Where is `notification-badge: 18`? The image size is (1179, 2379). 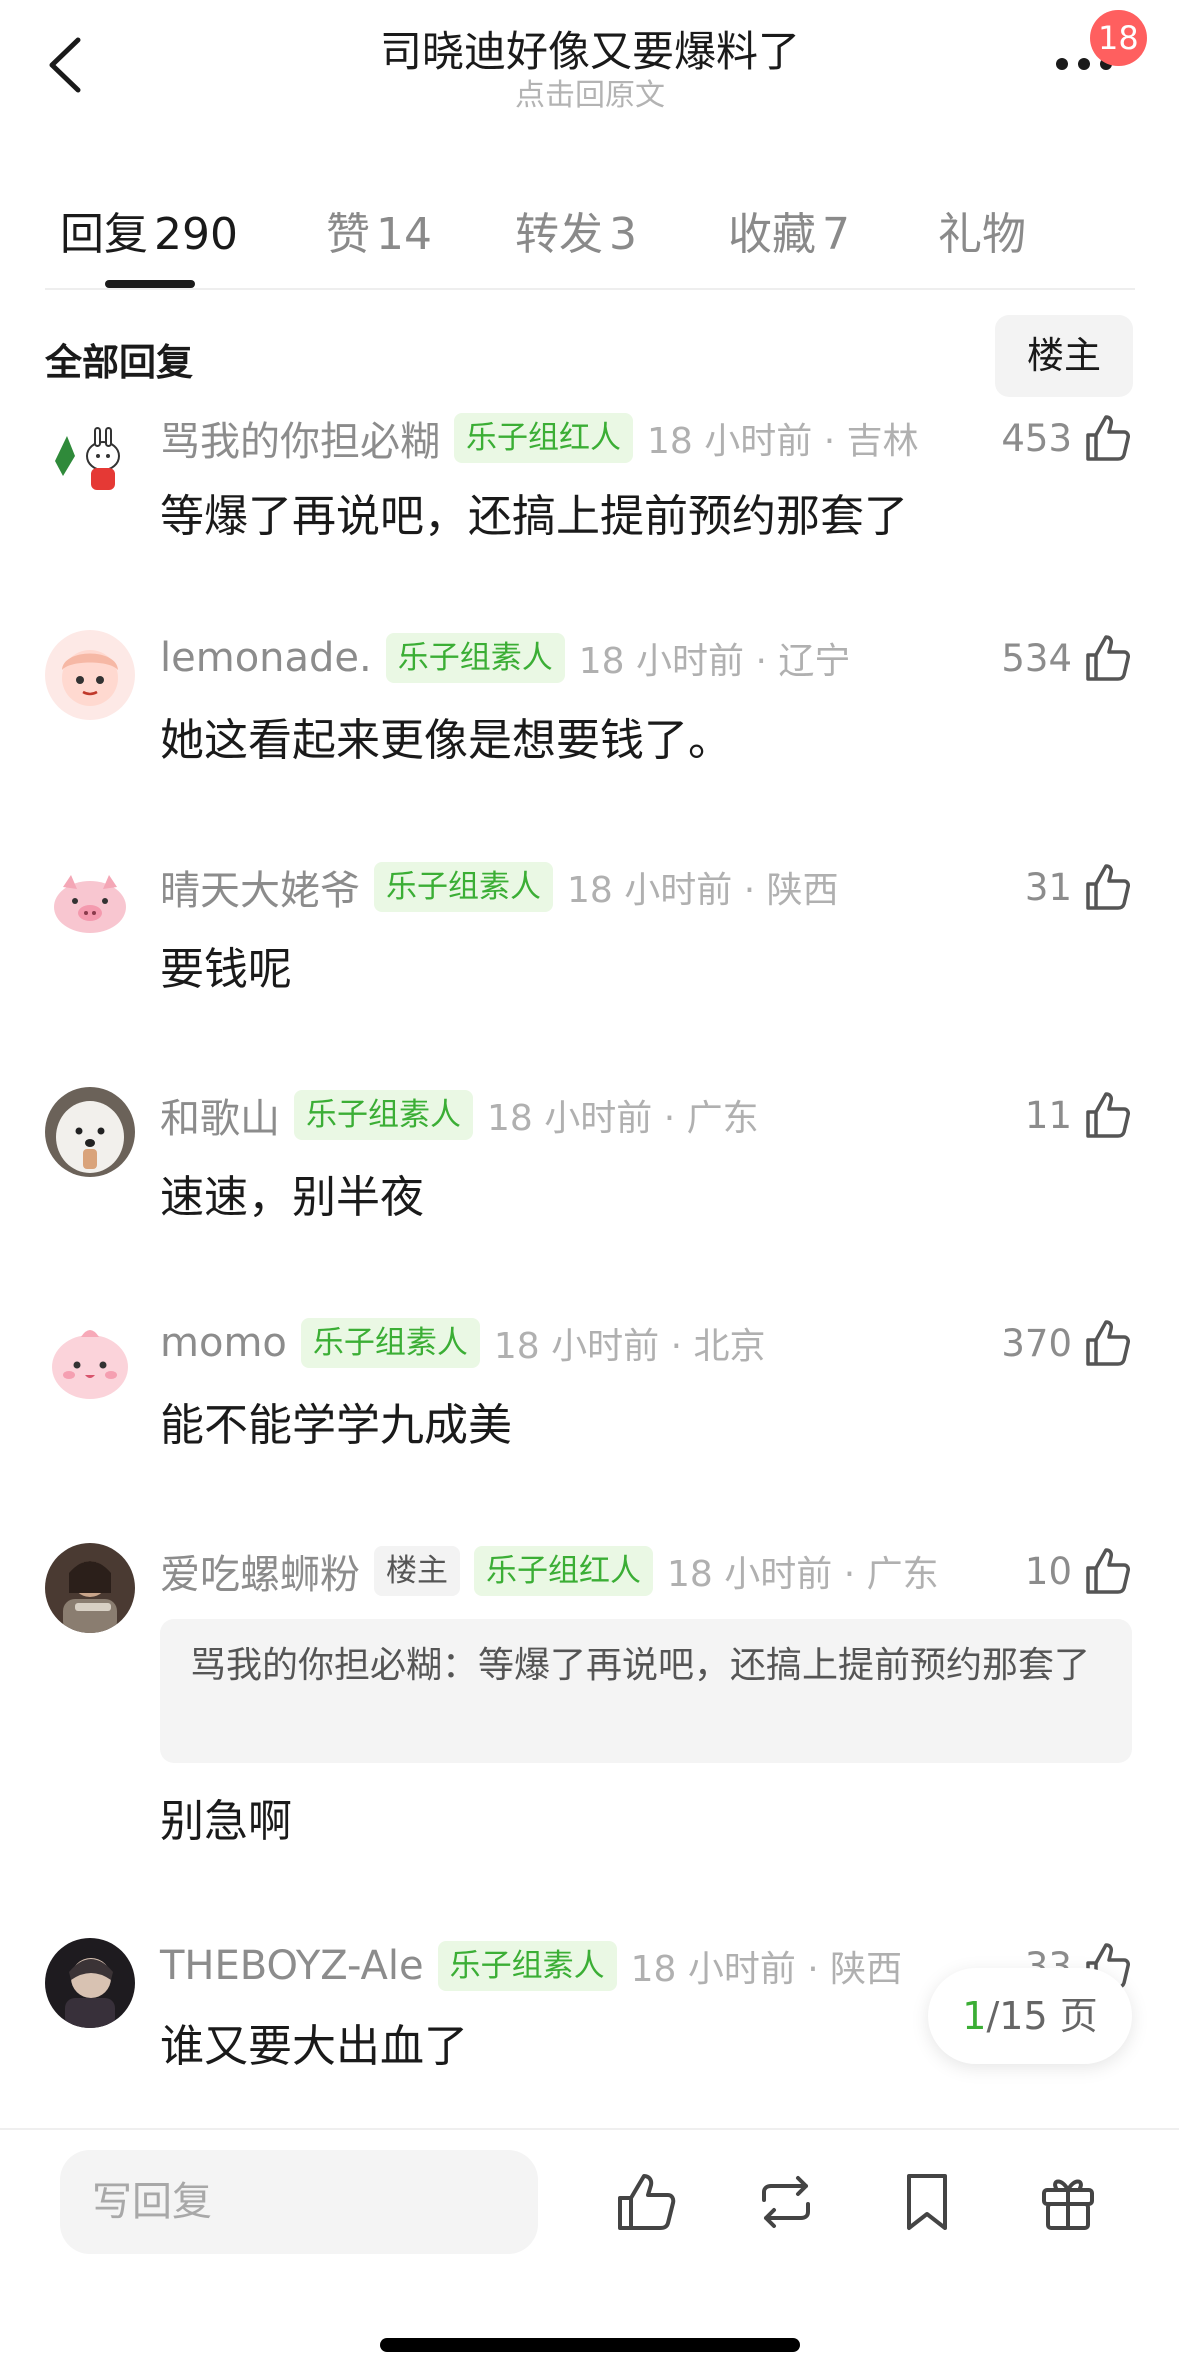
notification-badge: 18 is located at coordinates (1118, 38).